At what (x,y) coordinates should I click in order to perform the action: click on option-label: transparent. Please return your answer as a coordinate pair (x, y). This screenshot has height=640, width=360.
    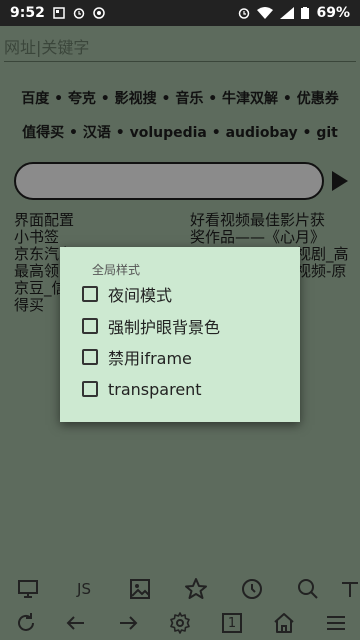
    Looking at the image, I should click on (155, 389).